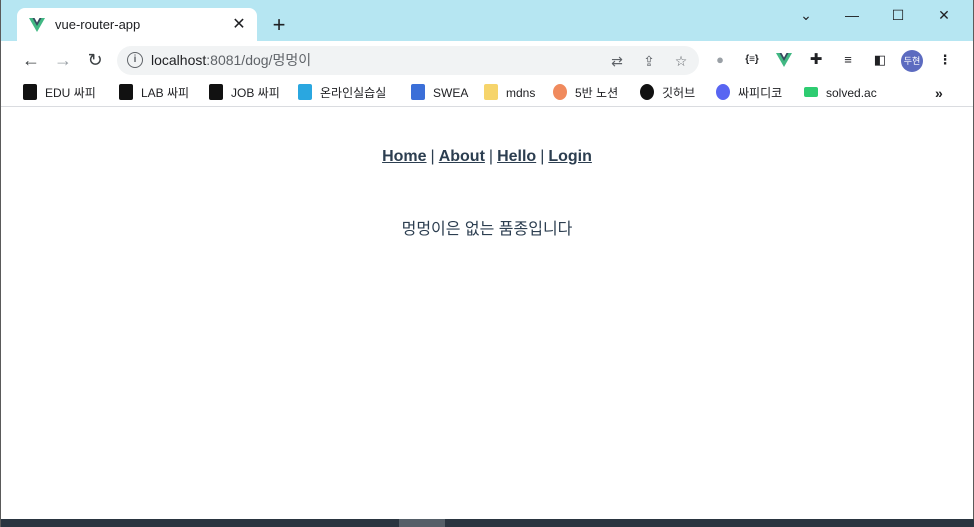 The image size is (974, 527). I want to click on reload-button: ↻, so click(95, 60).